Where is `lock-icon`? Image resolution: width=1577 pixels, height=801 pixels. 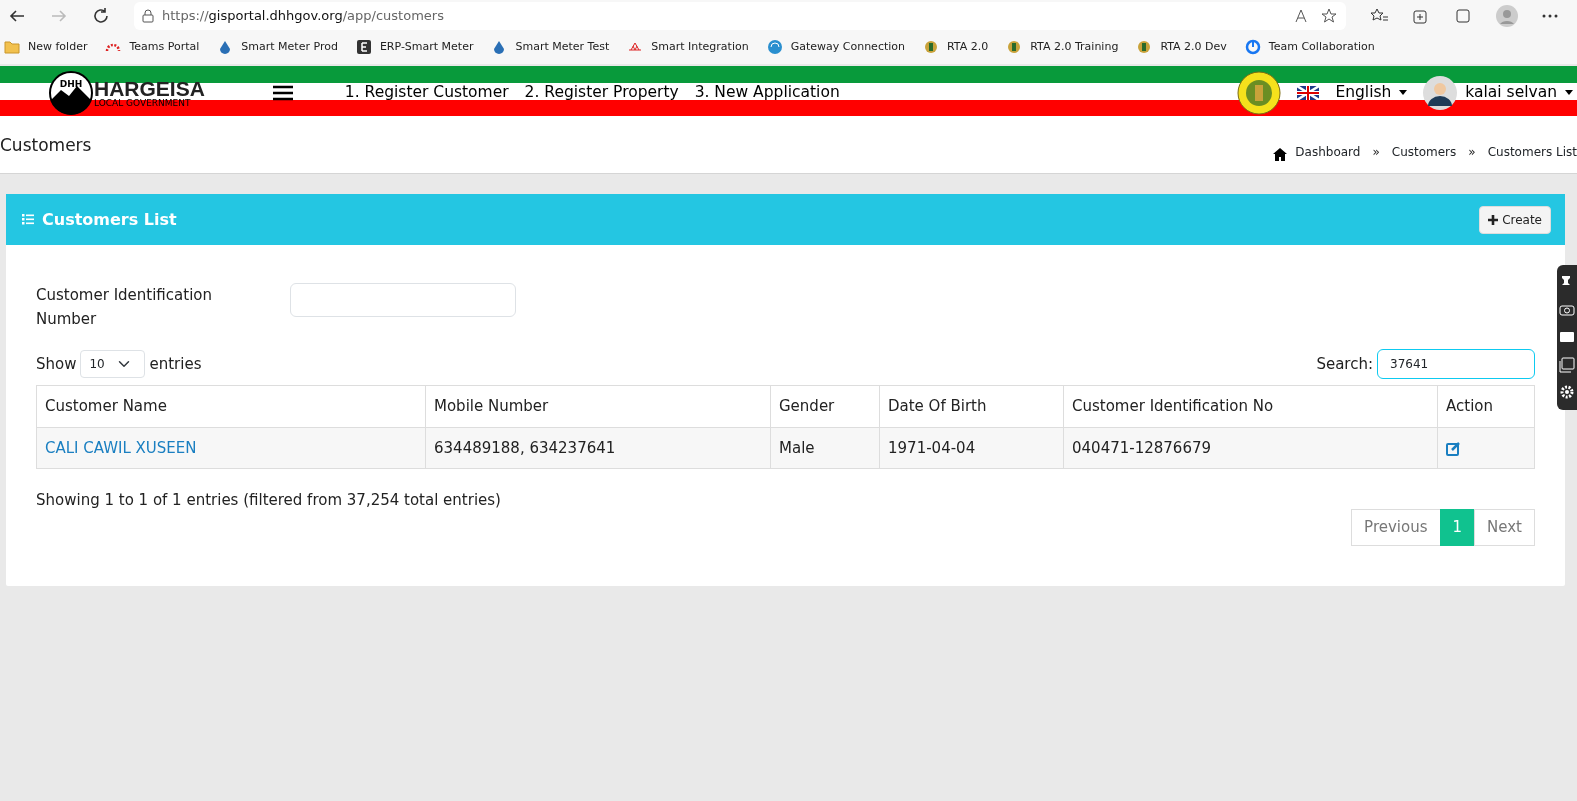
lock-icon is located at coordinates (148, 16).